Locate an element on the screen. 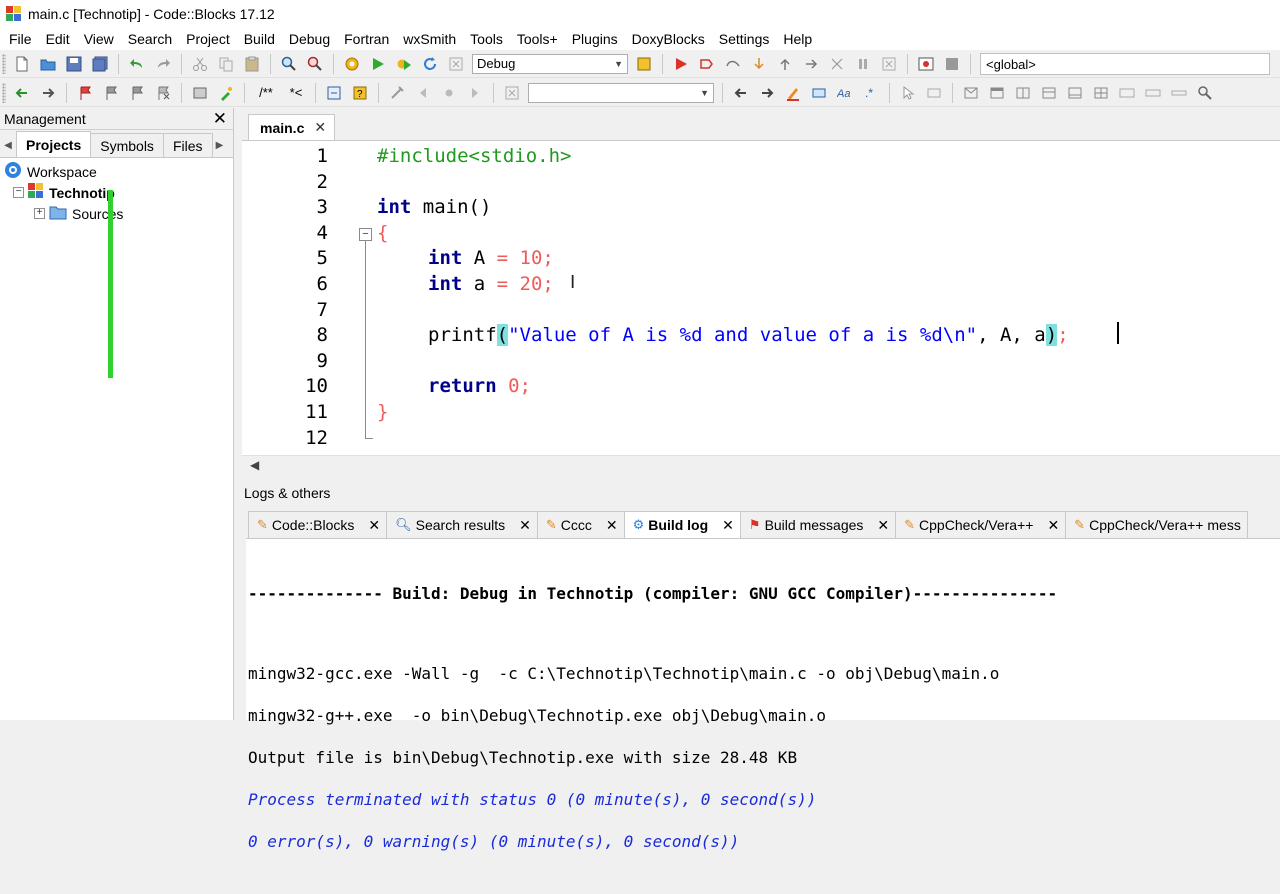  tab-projects: Projects is located at coordinates (54, 144).